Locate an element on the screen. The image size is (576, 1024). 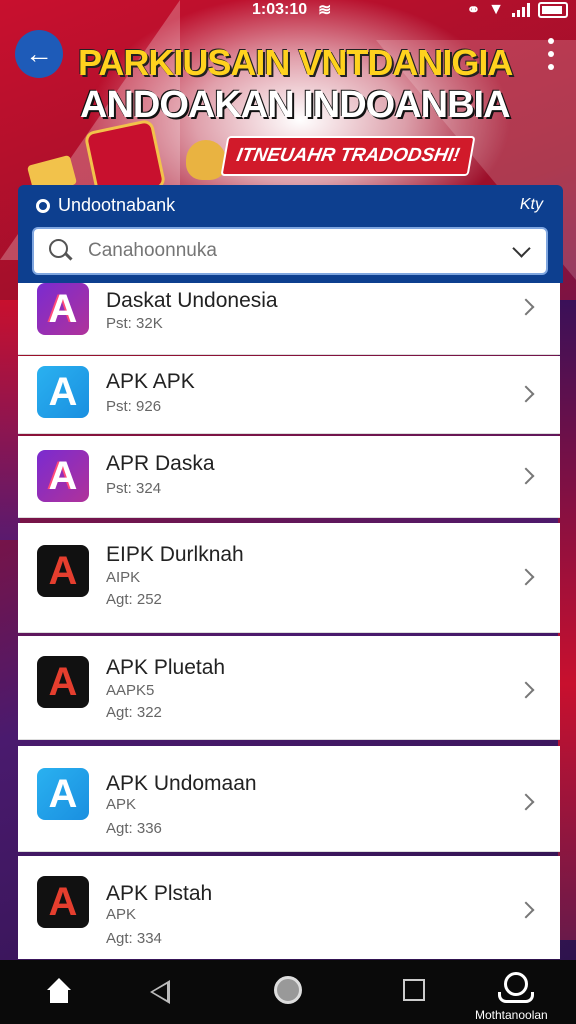
app-title: APK Undomaan is located at coordinates (181, 783).